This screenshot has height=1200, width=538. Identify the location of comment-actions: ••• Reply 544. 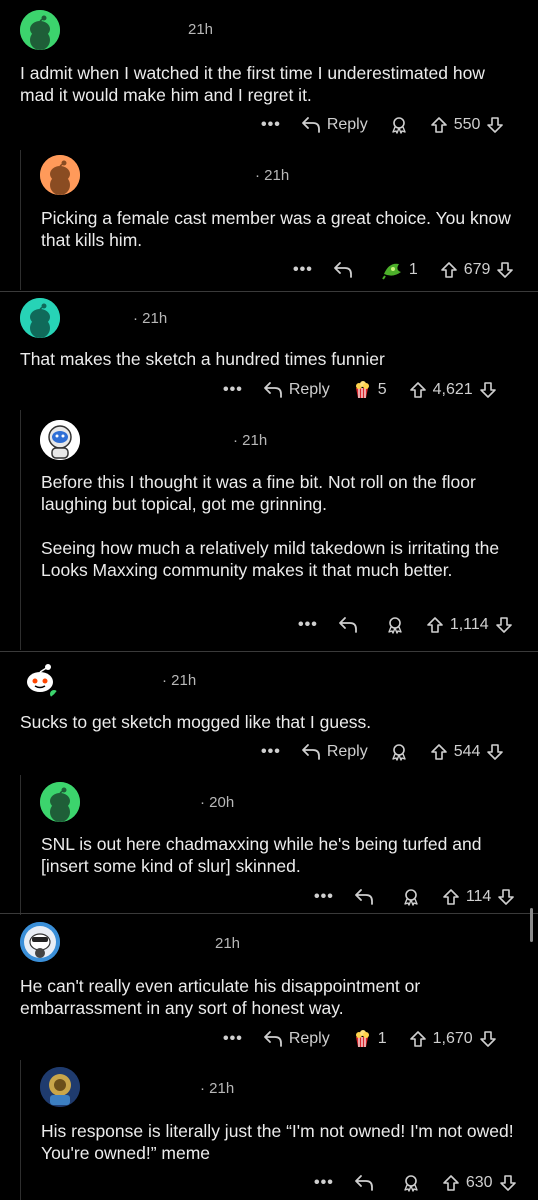
(382, 752).